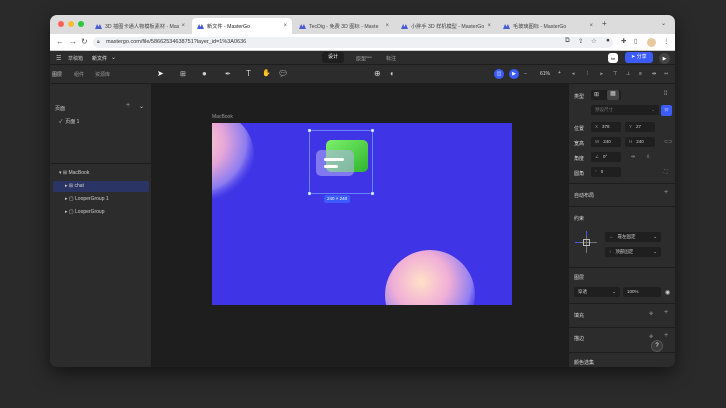 This screenshot has width=726, height=408. I want to click on component-icon: ⊕, so click(377, 73).